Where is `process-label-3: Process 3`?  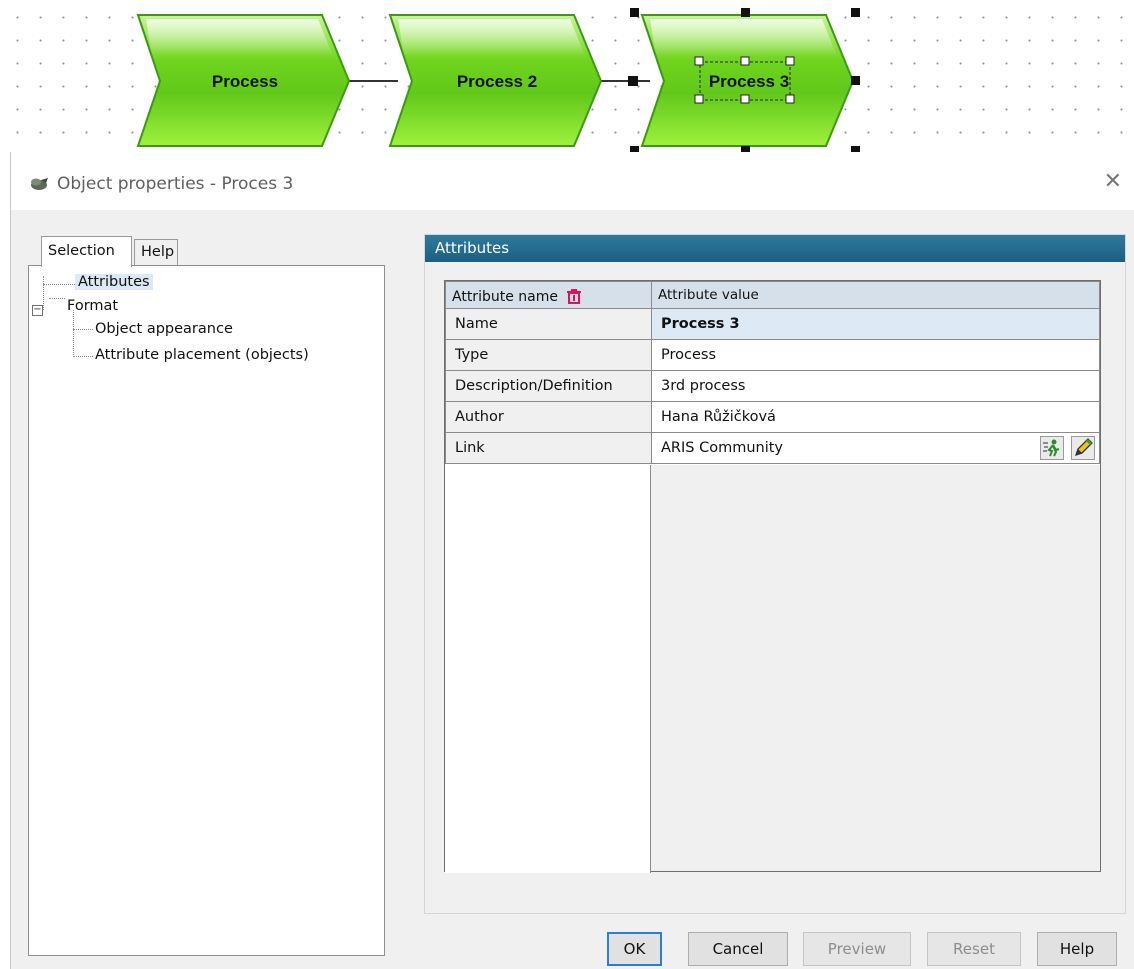
process-label-3: Process 3 is located at coordinates (749, 82).